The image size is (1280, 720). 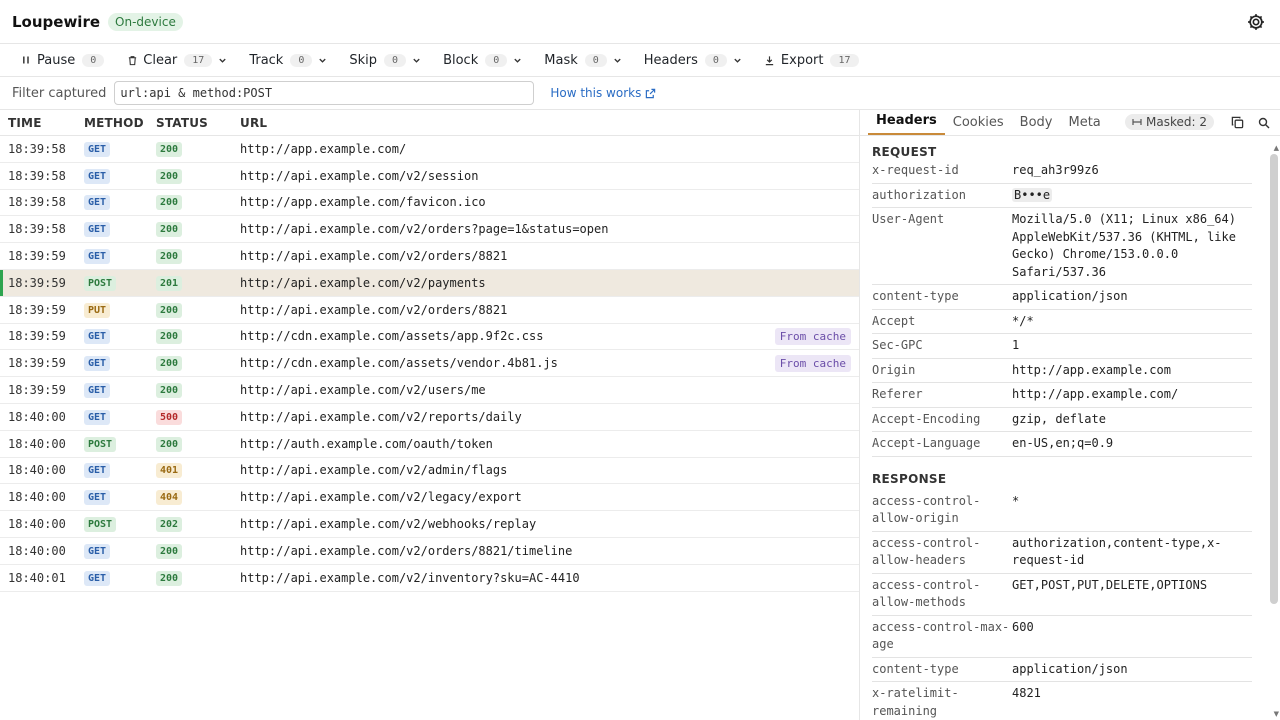 What do you see at coordinates (1084, 125) in the screenshot?
I see `tab-meta: Meta` at bounding box center [1084, 125].